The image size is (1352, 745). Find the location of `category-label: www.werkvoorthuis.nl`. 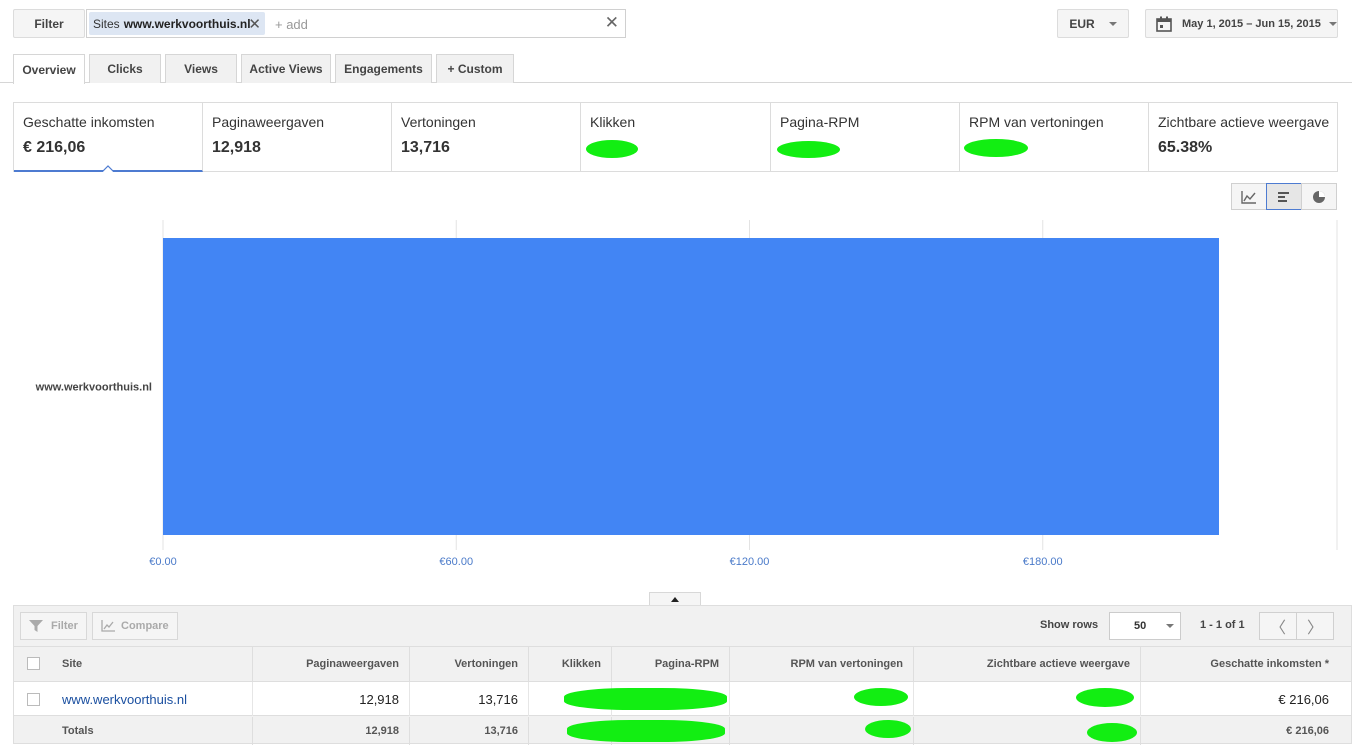

category-label: www.werkvoorthuis.nl is located at coordinates (93, 388).